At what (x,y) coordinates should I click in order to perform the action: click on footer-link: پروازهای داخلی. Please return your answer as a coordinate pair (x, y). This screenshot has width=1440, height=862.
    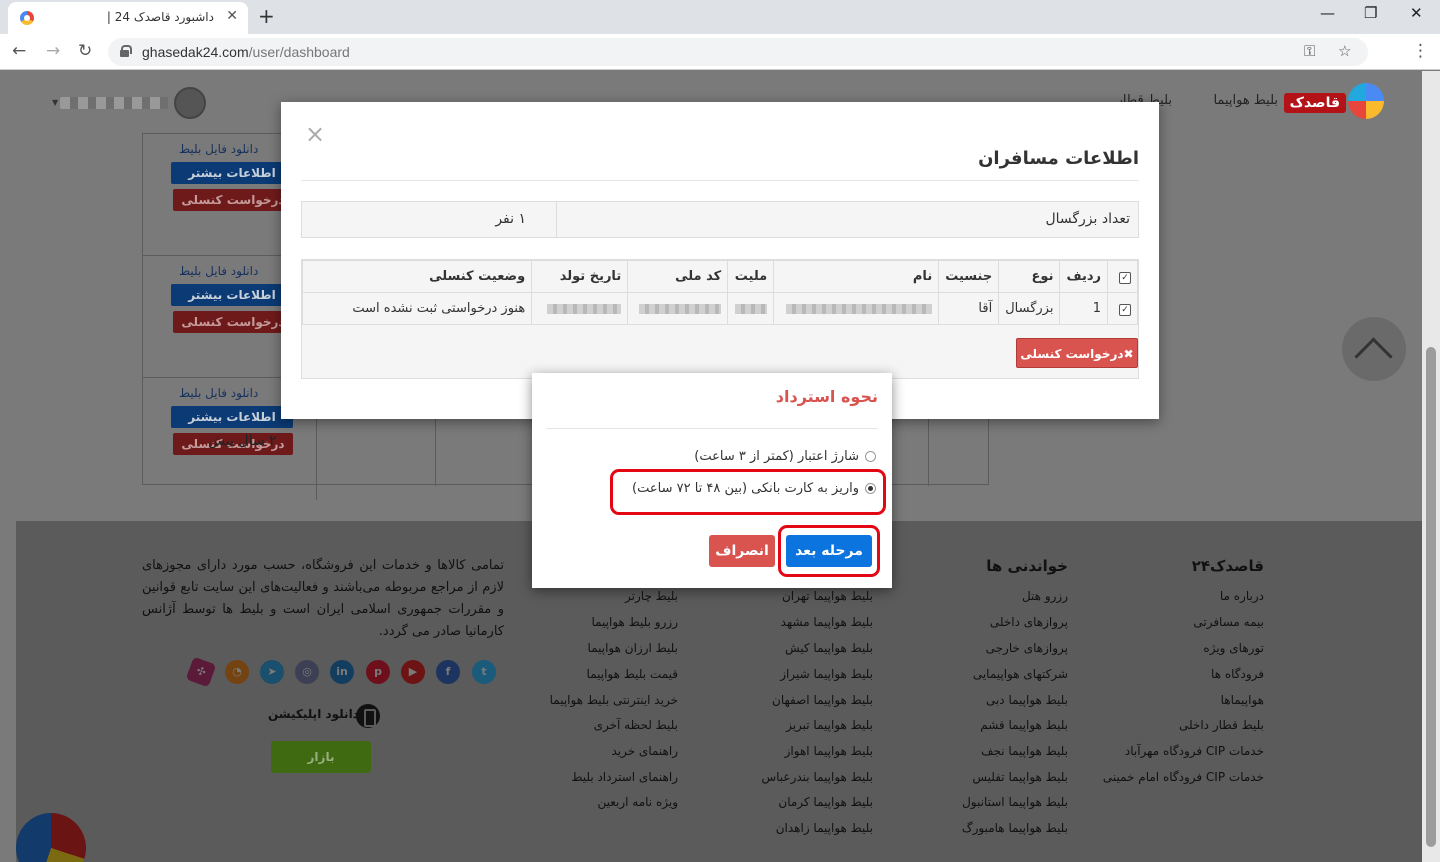
    Looking at the image, I should click on (1029, 622).